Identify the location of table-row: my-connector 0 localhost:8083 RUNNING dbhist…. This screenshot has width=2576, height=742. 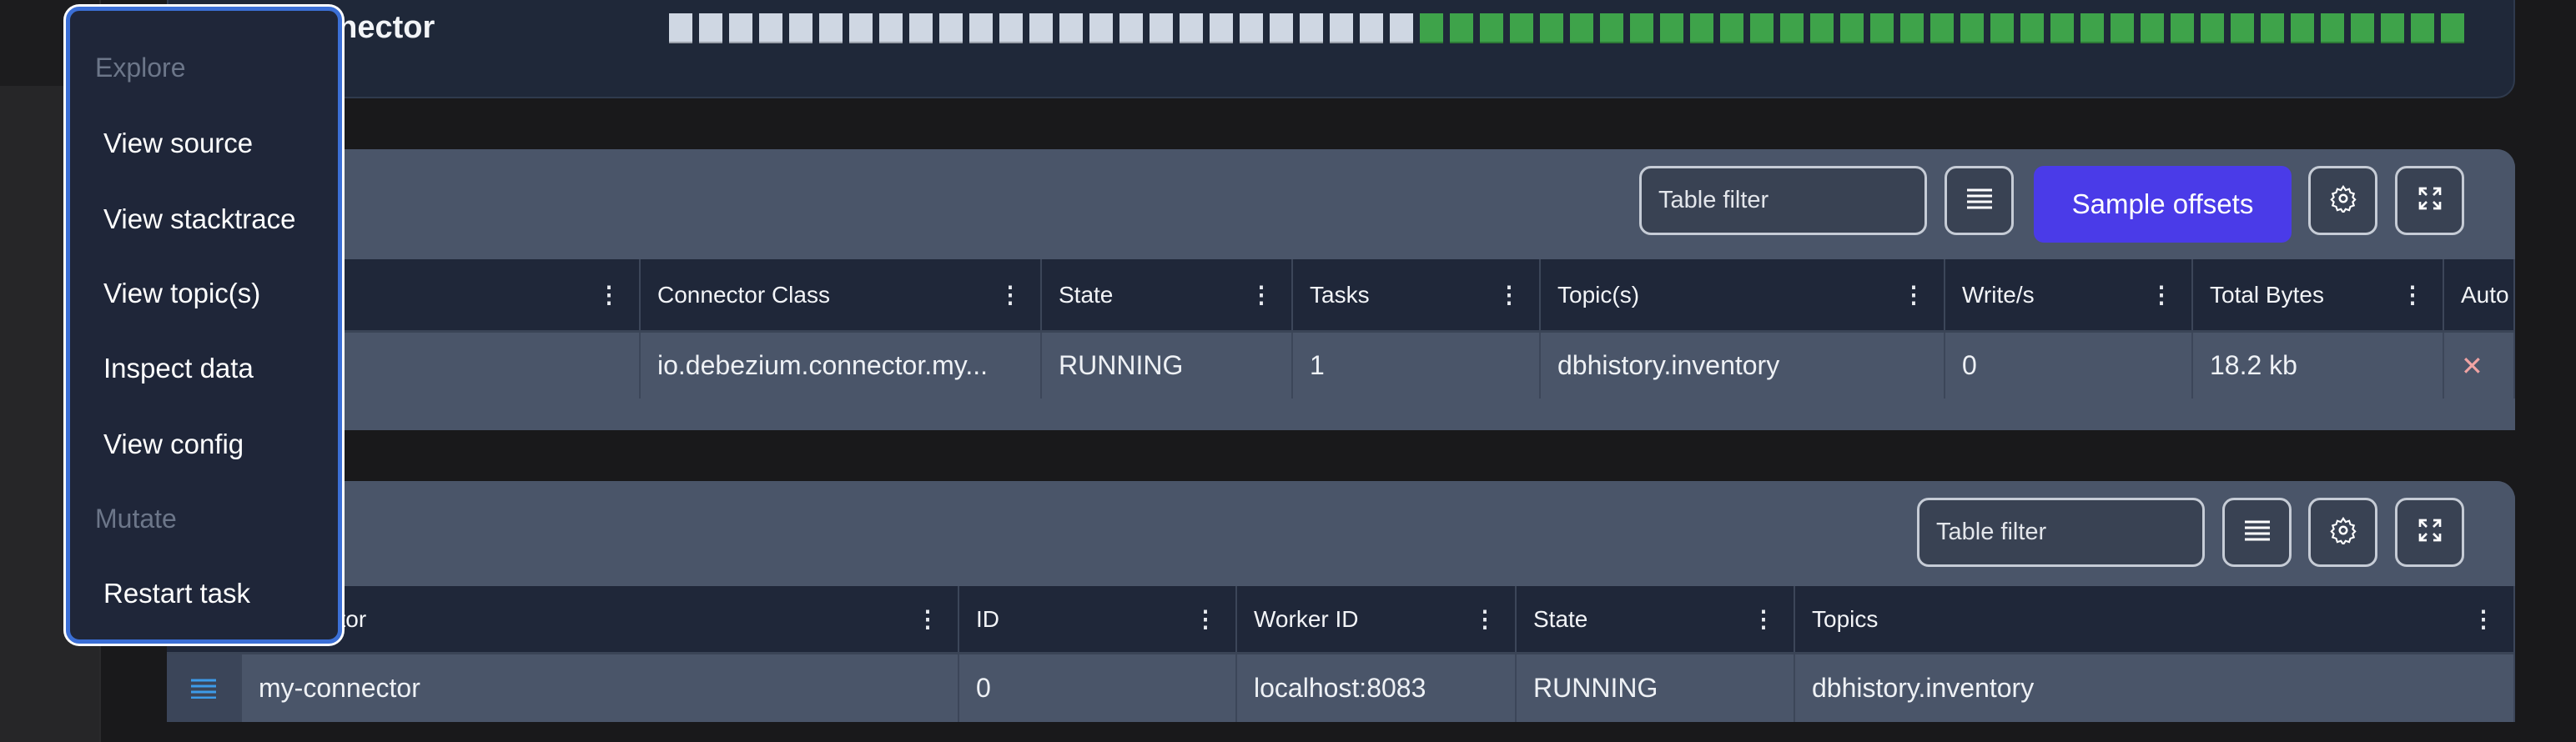
(1341, 687).